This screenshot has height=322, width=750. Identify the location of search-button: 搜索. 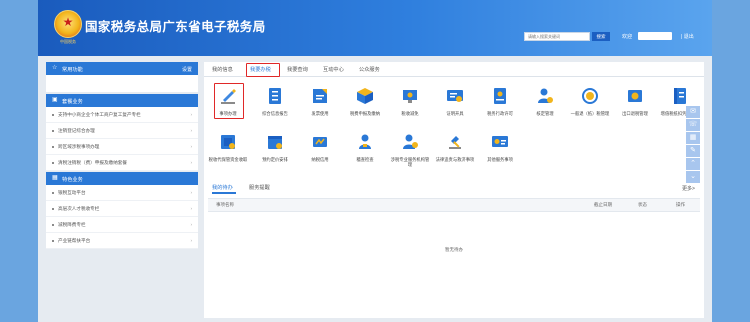
(601, 36).